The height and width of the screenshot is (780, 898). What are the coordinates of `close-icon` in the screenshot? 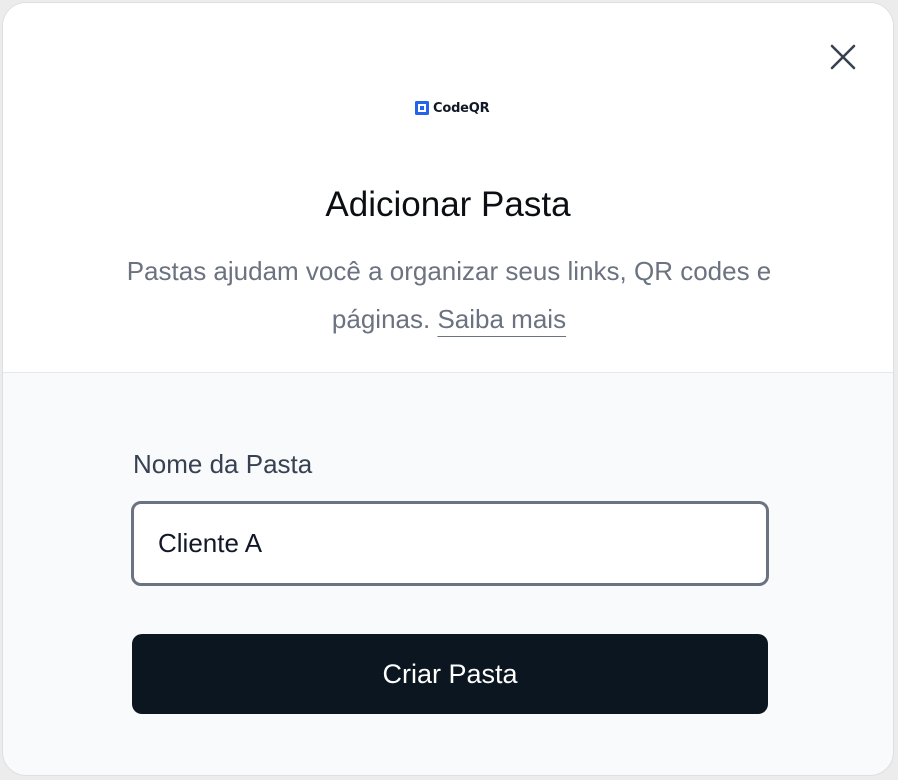 It's located at (843, 57).